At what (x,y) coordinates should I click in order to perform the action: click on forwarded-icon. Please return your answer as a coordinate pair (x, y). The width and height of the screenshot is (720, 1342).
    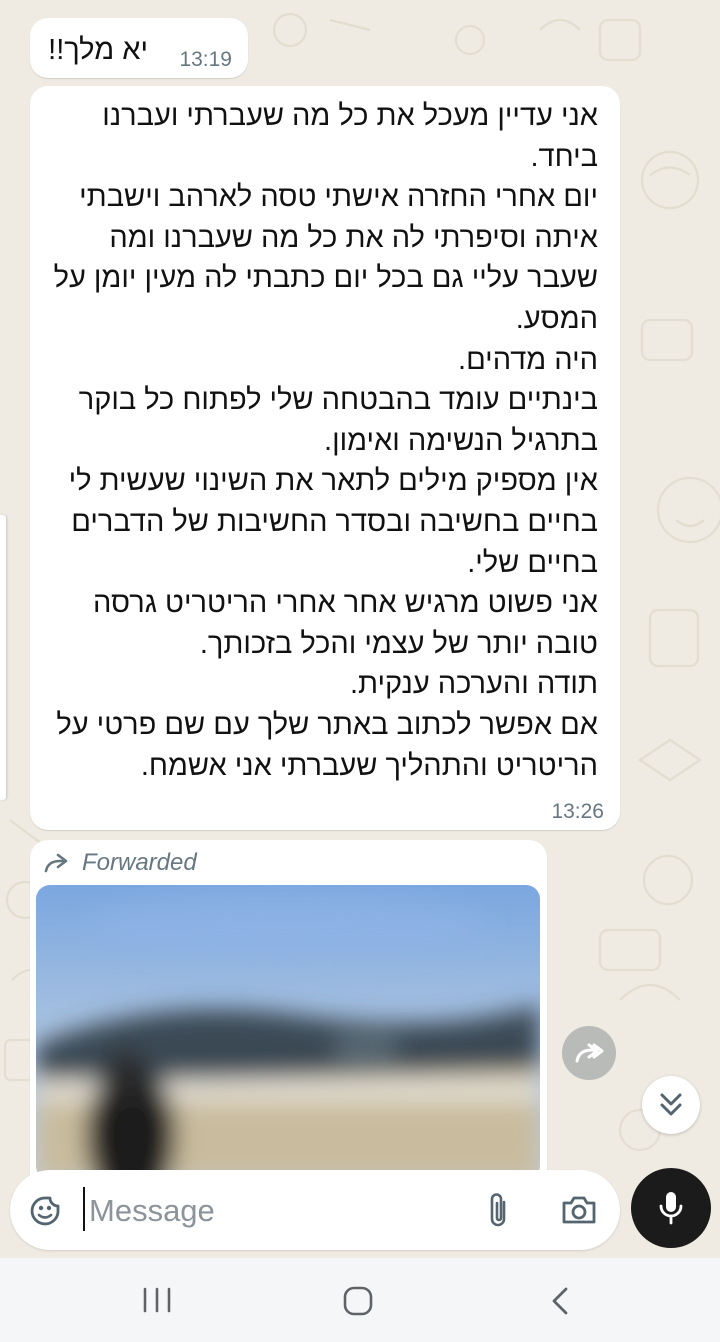
    Looking at the image, I should click on (56, 863).